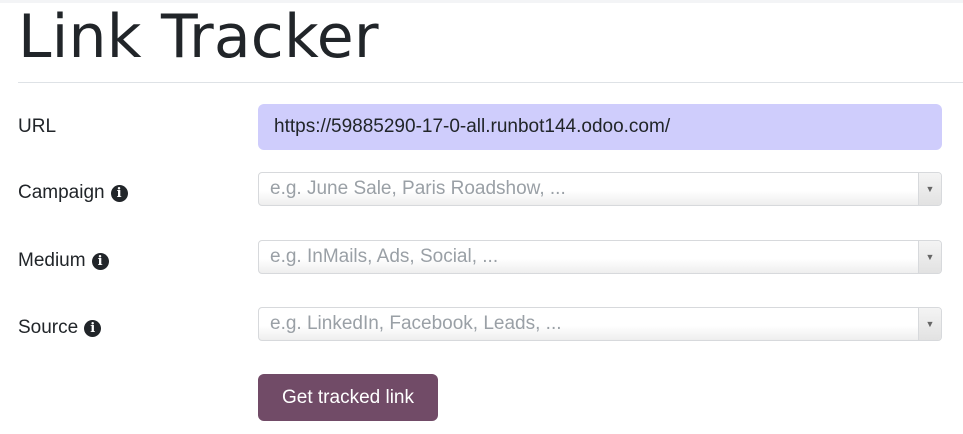 Image resolution: width=963 pixels, height=434 pixels. What do you see at coordinates (348, 397) in the screenshot?
I see `get-tracked-link-button: Get tracked link` at bounding box center [348, 397].